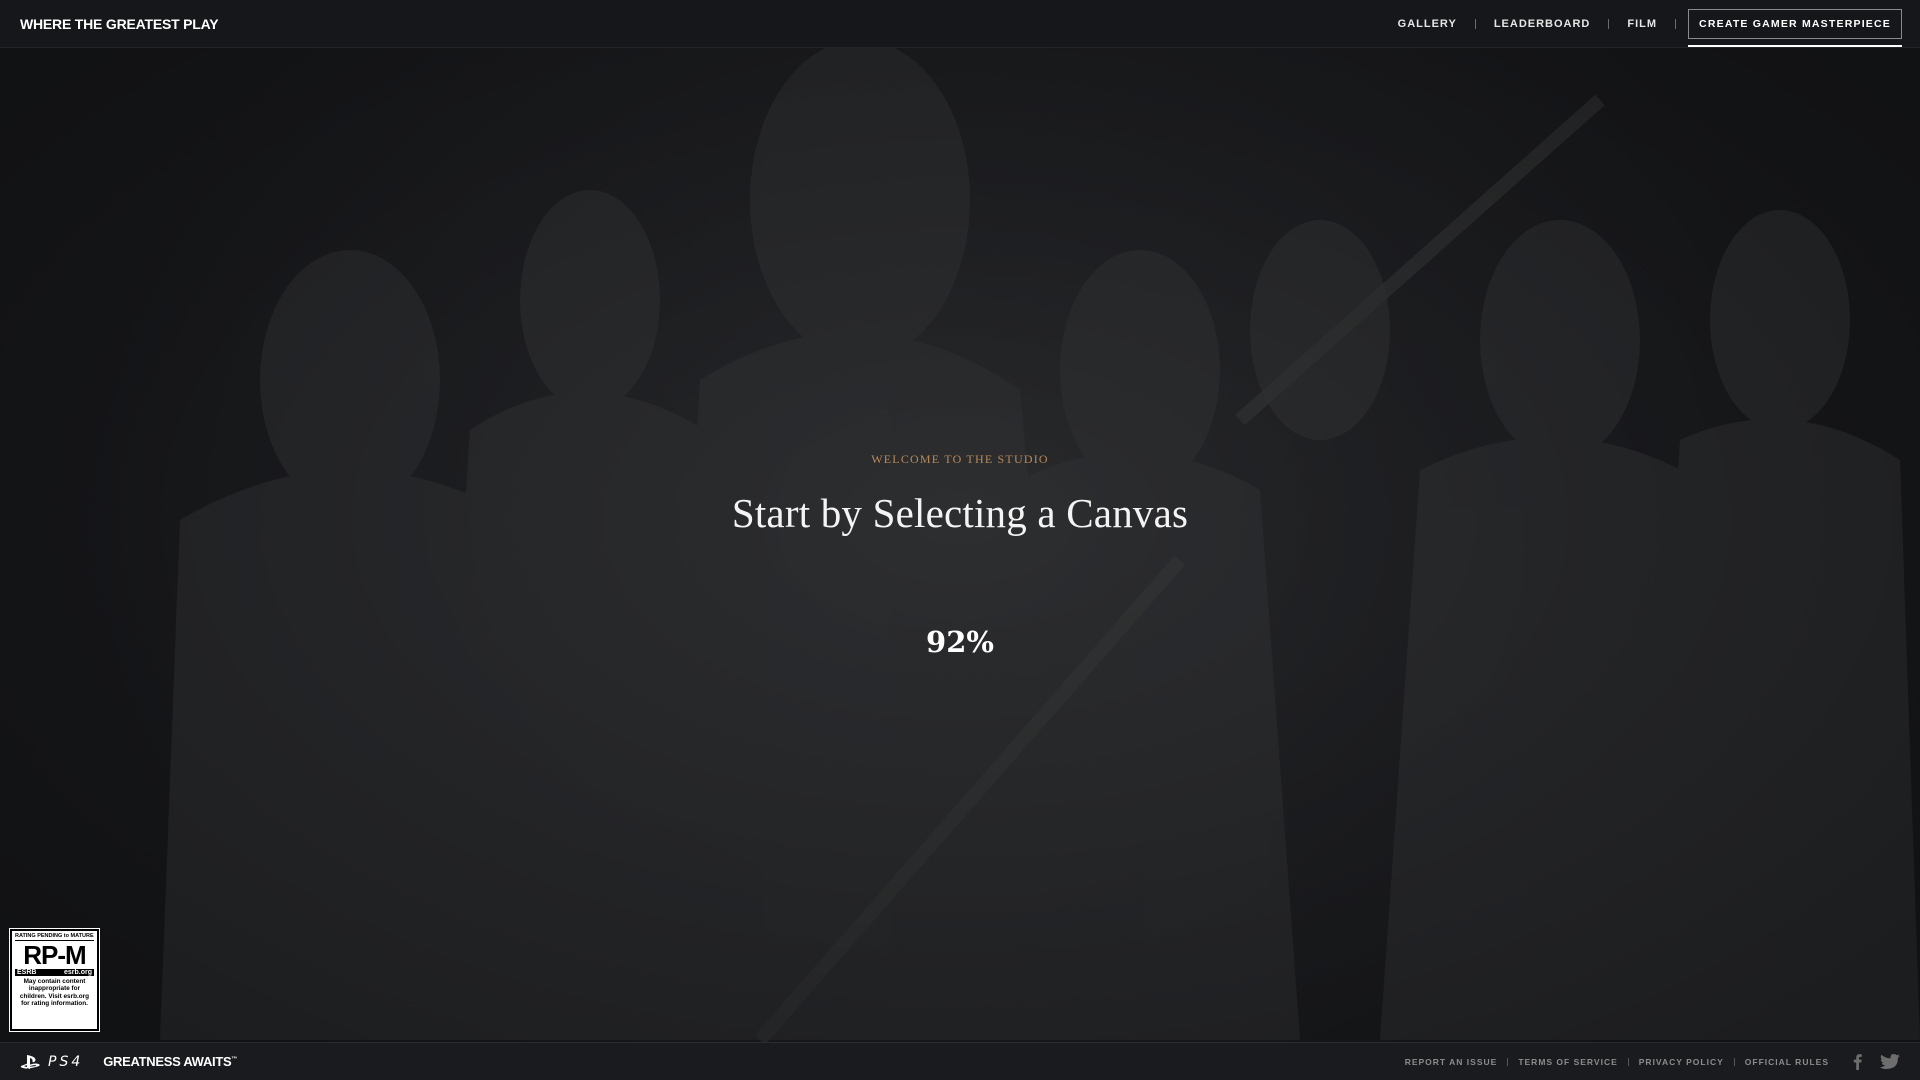 The height and width of the screenshot is (1080, 1920). What do you see at coordinates (30, 1061) in the screenshot?
I see `playstation-icon` at bounding box center [30, 1061].